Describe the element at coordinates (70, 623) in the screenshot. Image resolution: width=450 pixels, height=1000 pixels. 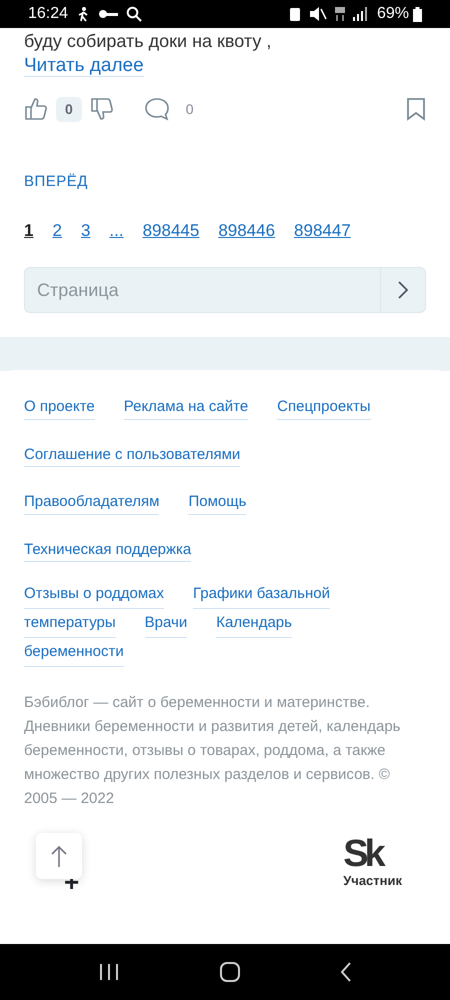
I see `topic-link: температуры` at that location.